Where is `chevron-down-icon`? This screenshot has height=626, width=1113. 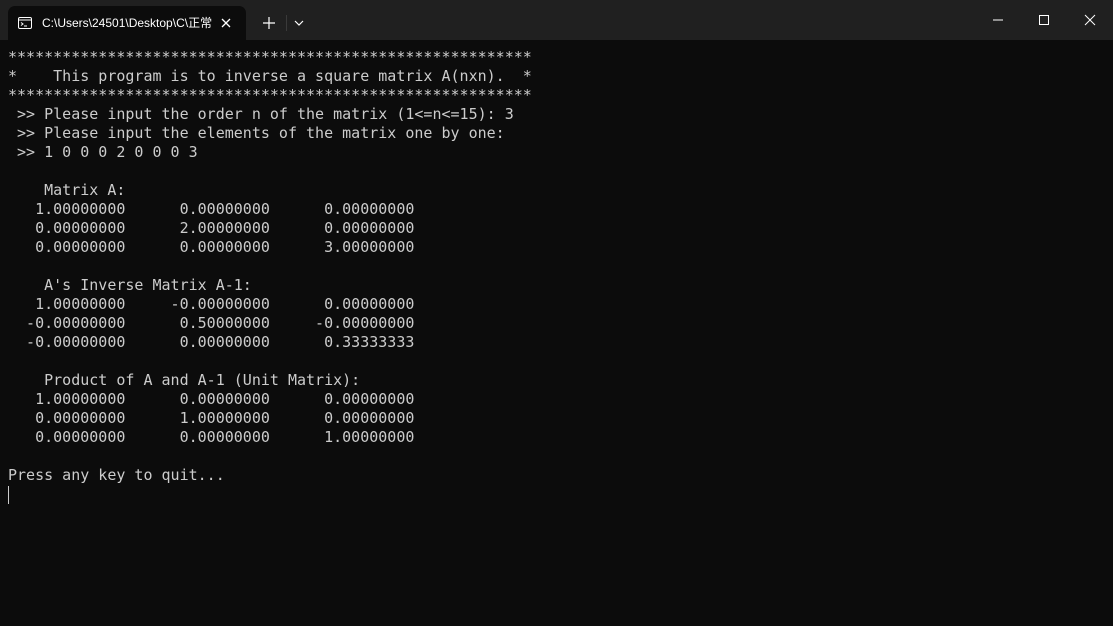 chevron-down-icon is located at coordinates (299, 23).